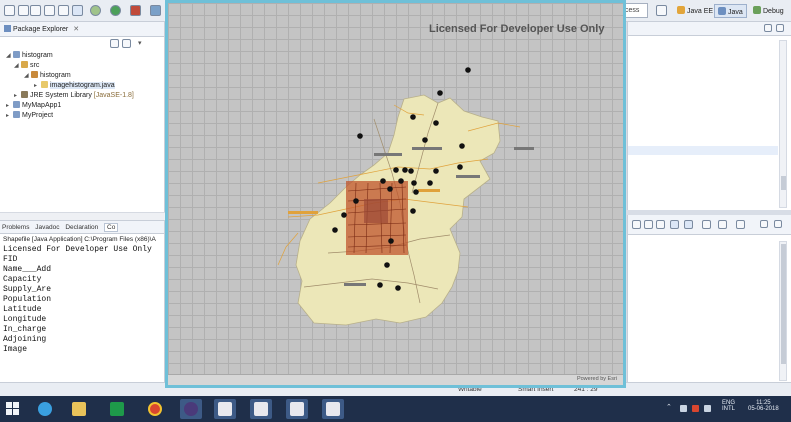 The height and width of the screenshot is (422, 791). What do you see at coordinates (35, 10) in the screenshot?
I see `print-icon` at bounding box center [35, 10].